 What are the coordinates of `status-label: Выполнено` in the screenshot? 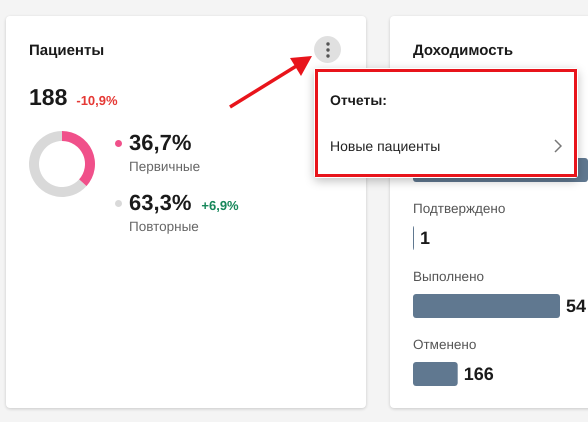 It's located at (449, 277).